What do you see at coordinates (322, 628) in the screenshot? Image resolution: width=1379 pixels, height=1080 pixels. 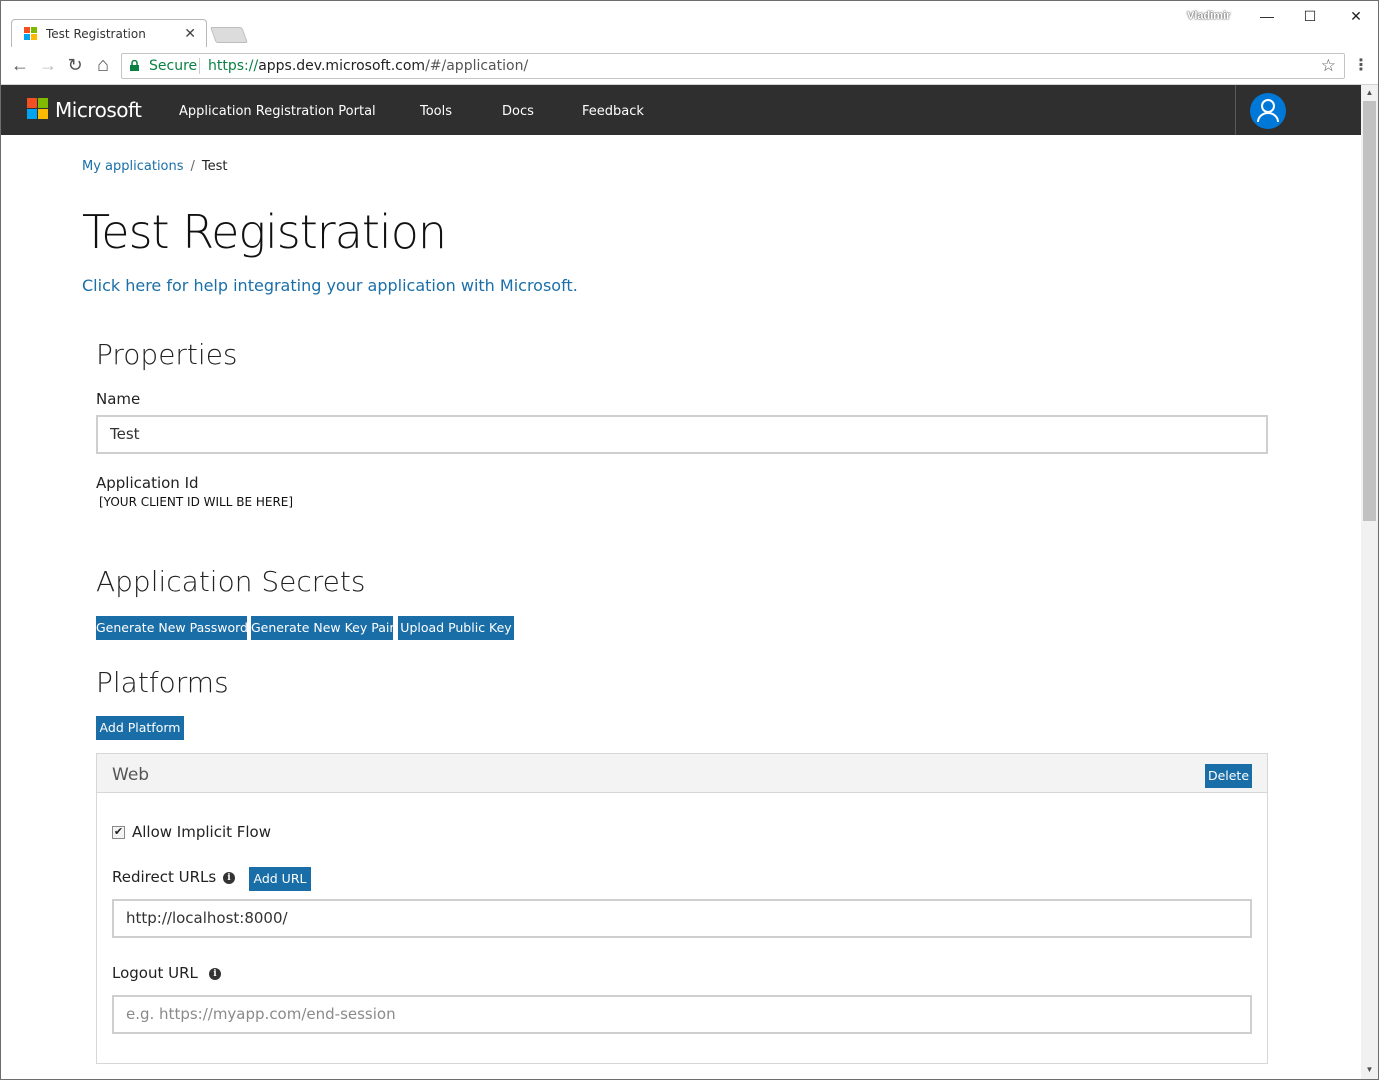 I see `generate-new-key-pair-button: Generate New Key Pair` at bounding box center [322, 628].